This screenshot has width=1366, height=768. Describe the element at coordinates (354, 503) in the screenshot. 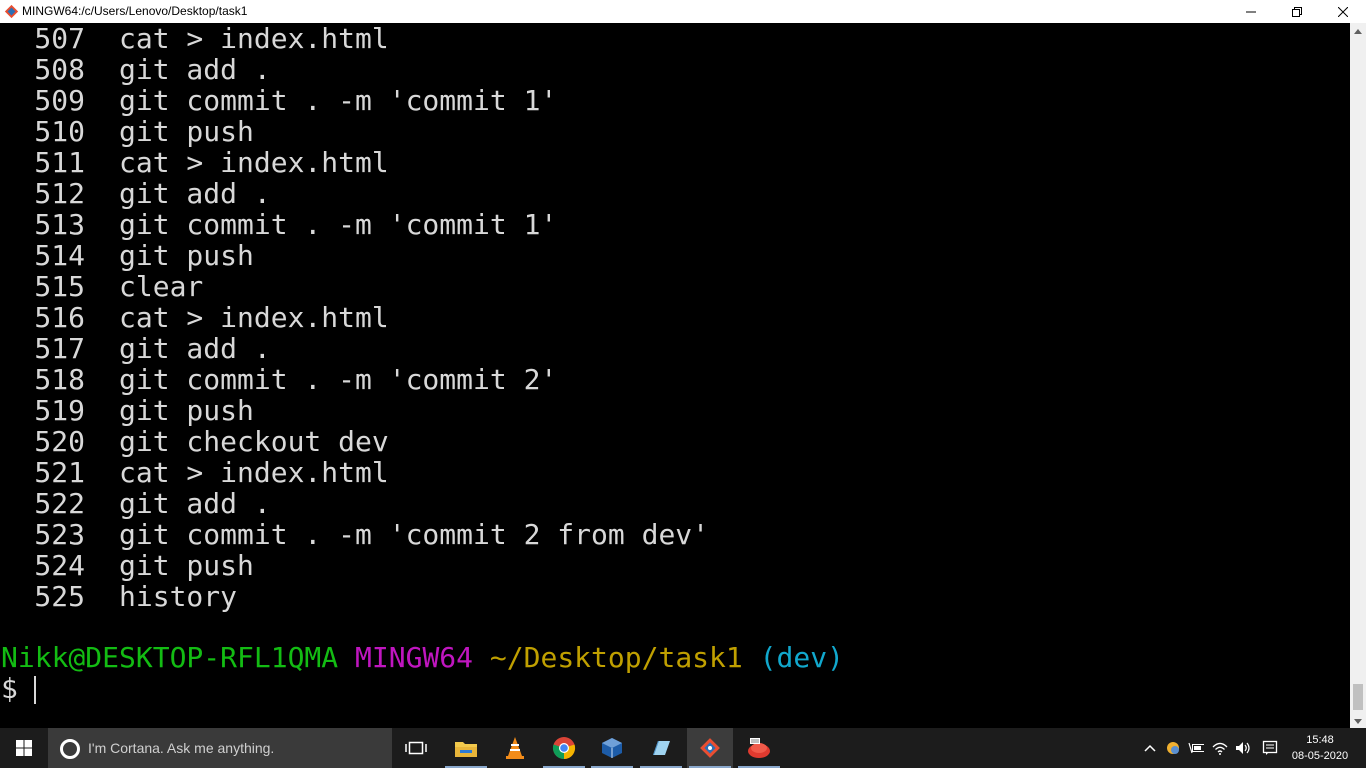

I see `history-line: 522 git add .` at that location.